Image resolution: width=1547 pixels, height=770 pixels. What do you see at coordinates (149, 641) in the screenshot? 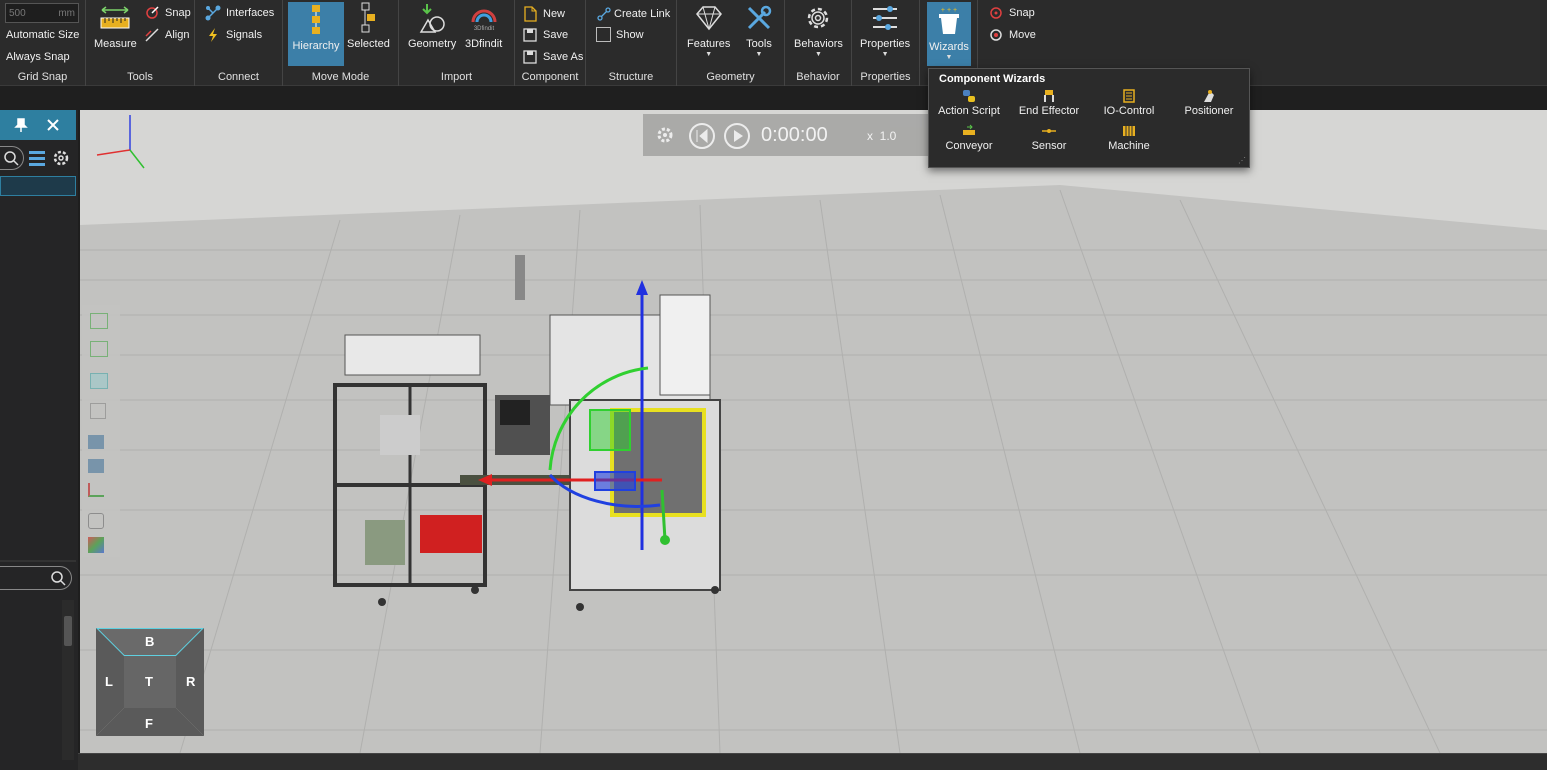
I see `navcube-back: B` at bounding box center [149, 641].